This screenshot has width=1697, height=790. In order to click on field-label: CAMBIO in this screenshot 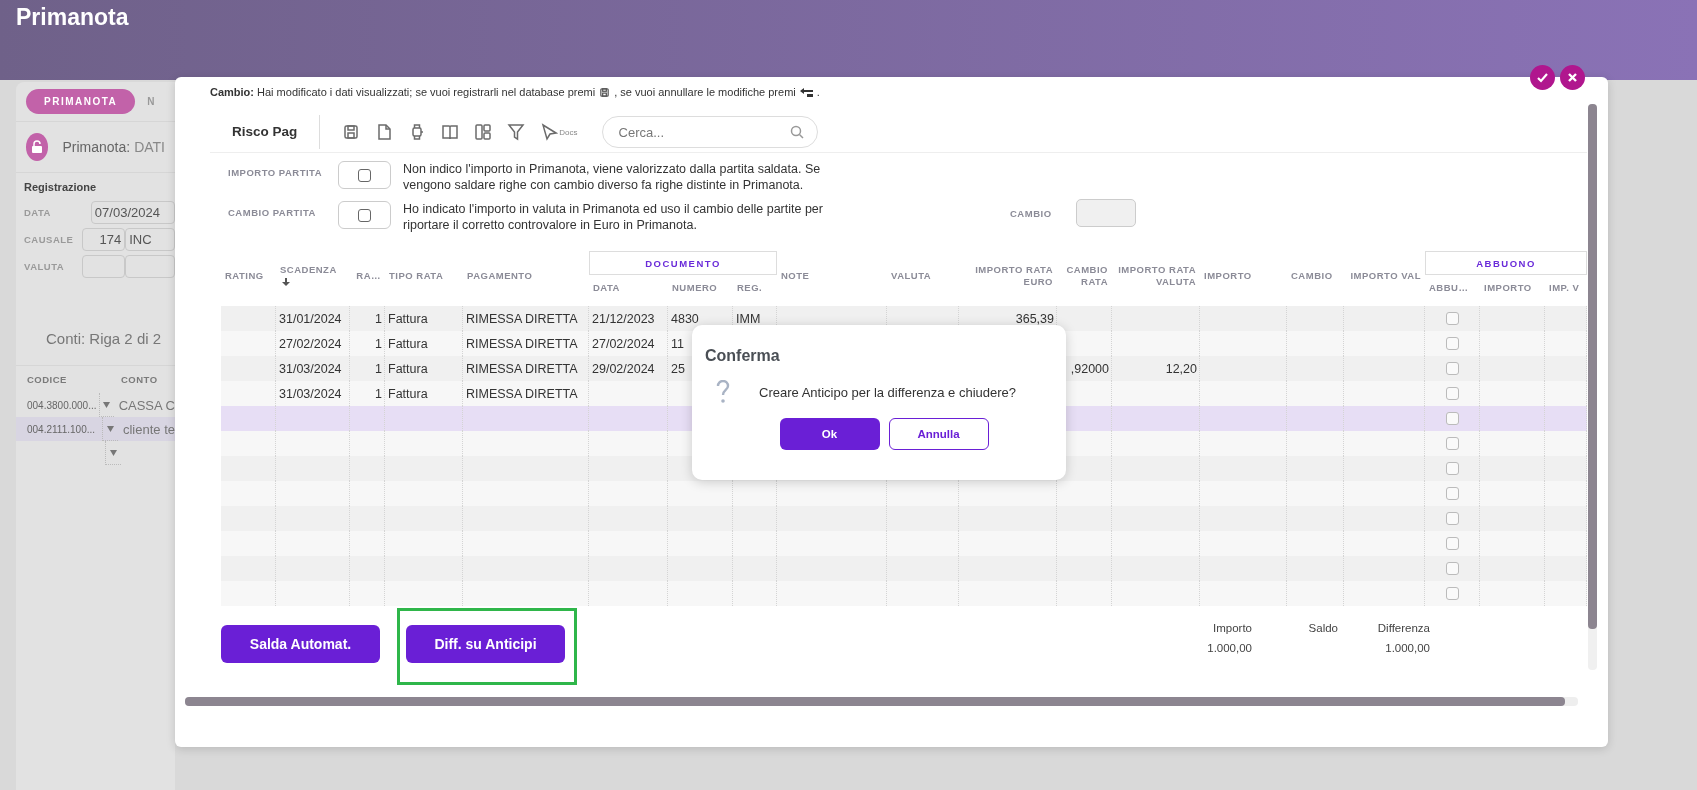, I will do `click(1031, 213)`.